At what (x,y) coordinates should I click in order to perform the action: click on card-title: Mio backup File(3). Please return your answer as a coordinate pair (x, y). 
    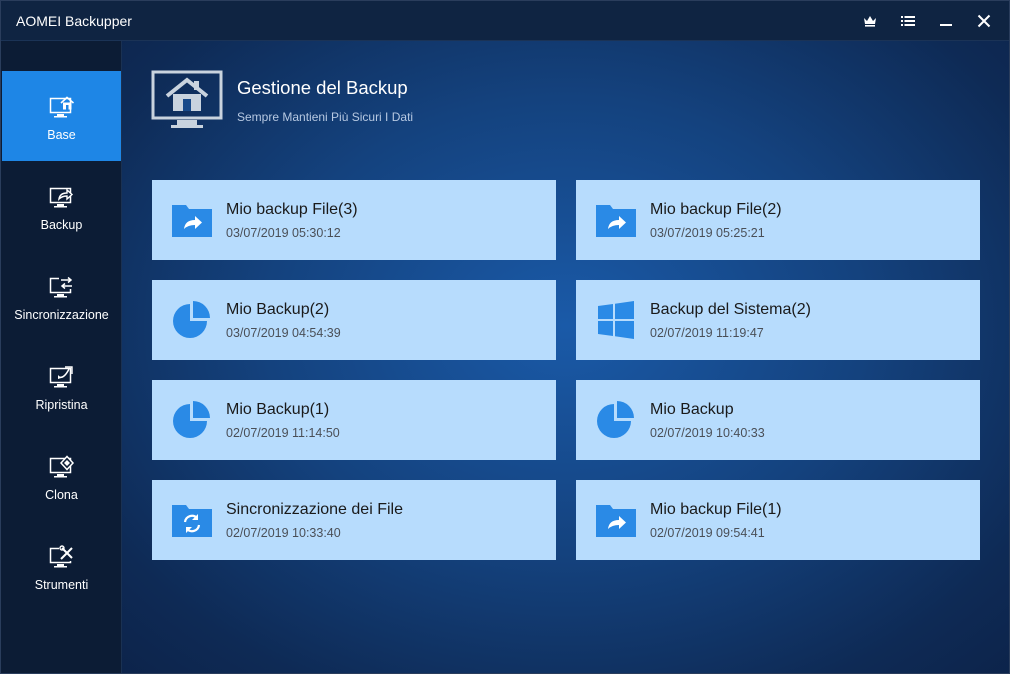
    Looking at the image, I should click on (292, 209).